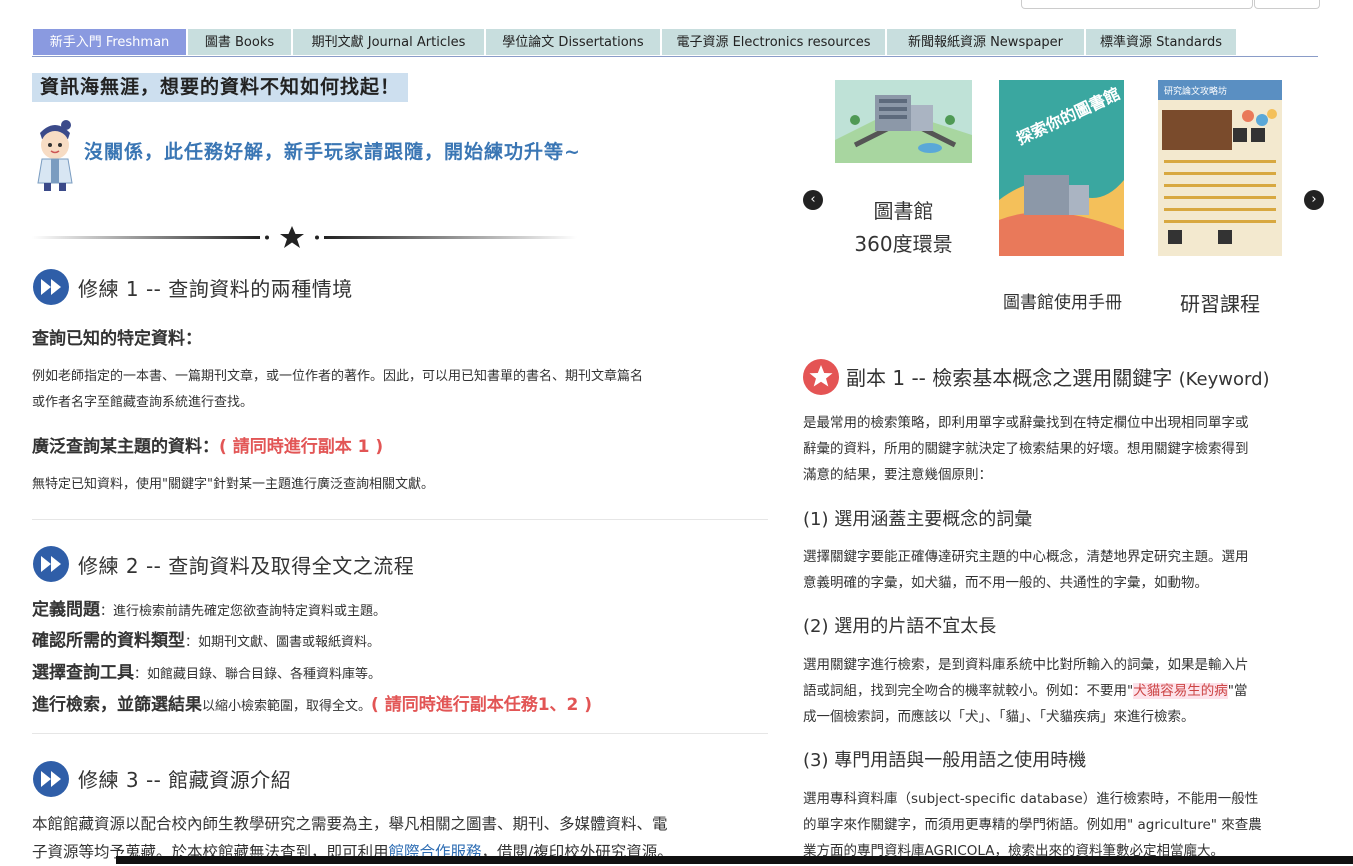 The image size is (1353, 866). What do you see at coordinates (985, 42) in the screenshot?
I see `tab-newspaper: 新聞報紙資源 Newspaper` at bounding box center [985, 42].